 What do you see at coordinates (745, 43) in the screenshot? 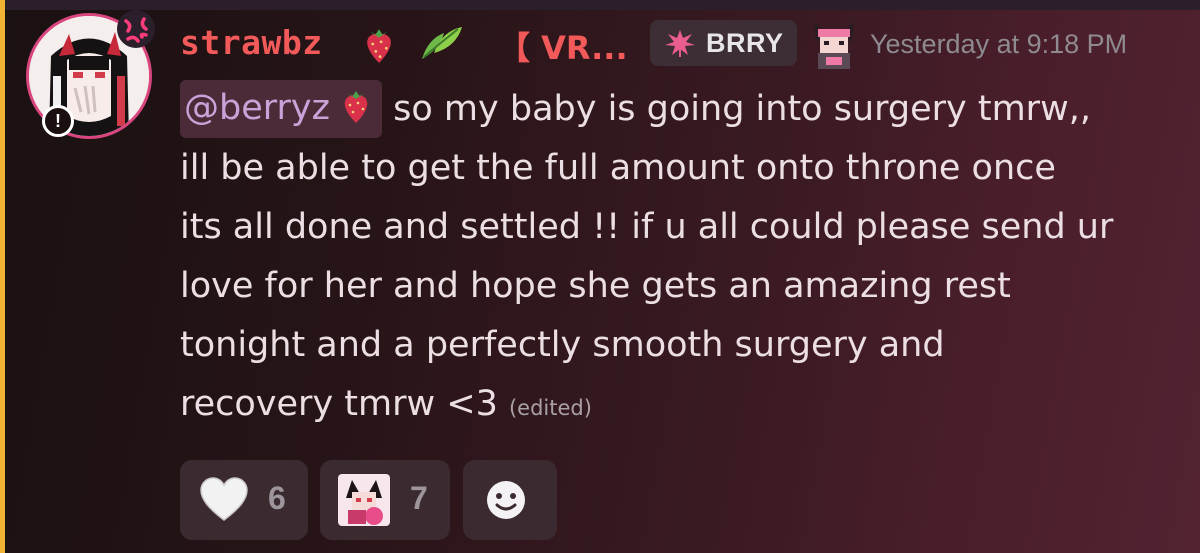
I see `role-tag-text: BRRY` at bounding box center [745, 43].